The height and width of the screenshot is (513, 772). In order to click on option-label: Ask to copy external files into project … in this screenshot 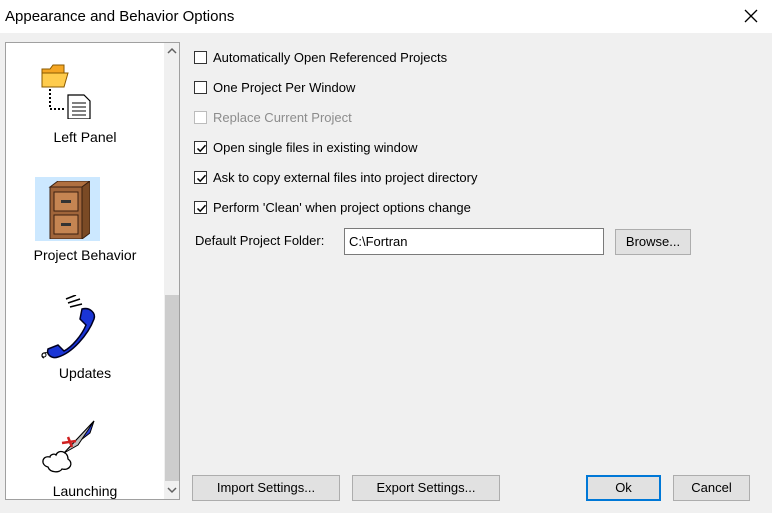, I will do `click(345, 177)`.